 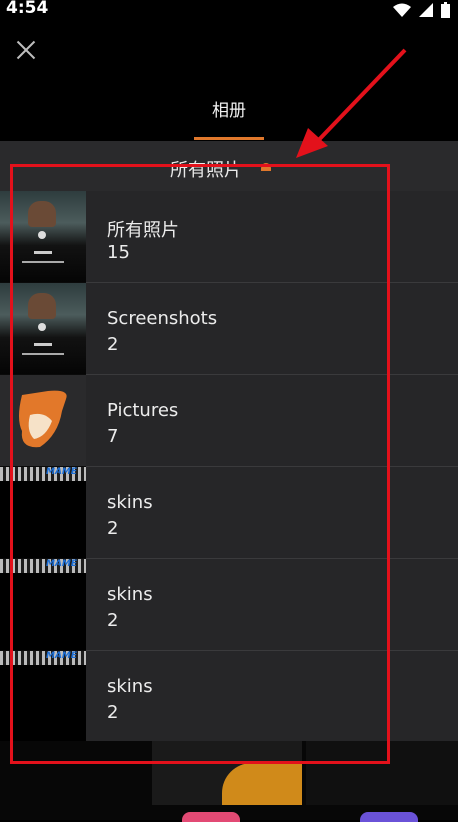 What do you see at coordinates (351, 103) in the screenshot?
I see `annotation-arrow` at bounding box center [351, 103].